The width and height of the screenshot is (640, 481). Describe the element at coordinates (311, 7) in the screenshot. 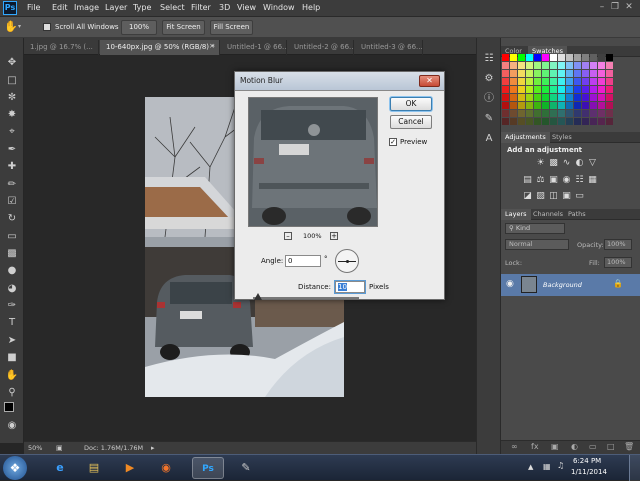

I see `menu-help: Help` at that location.